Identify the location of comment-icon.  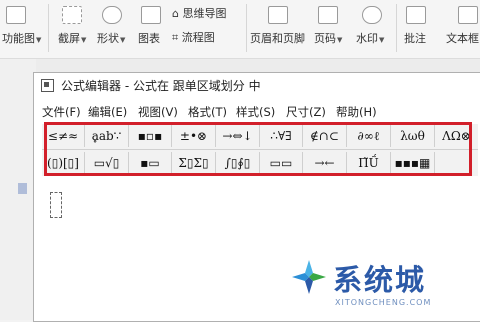
(416, 15).